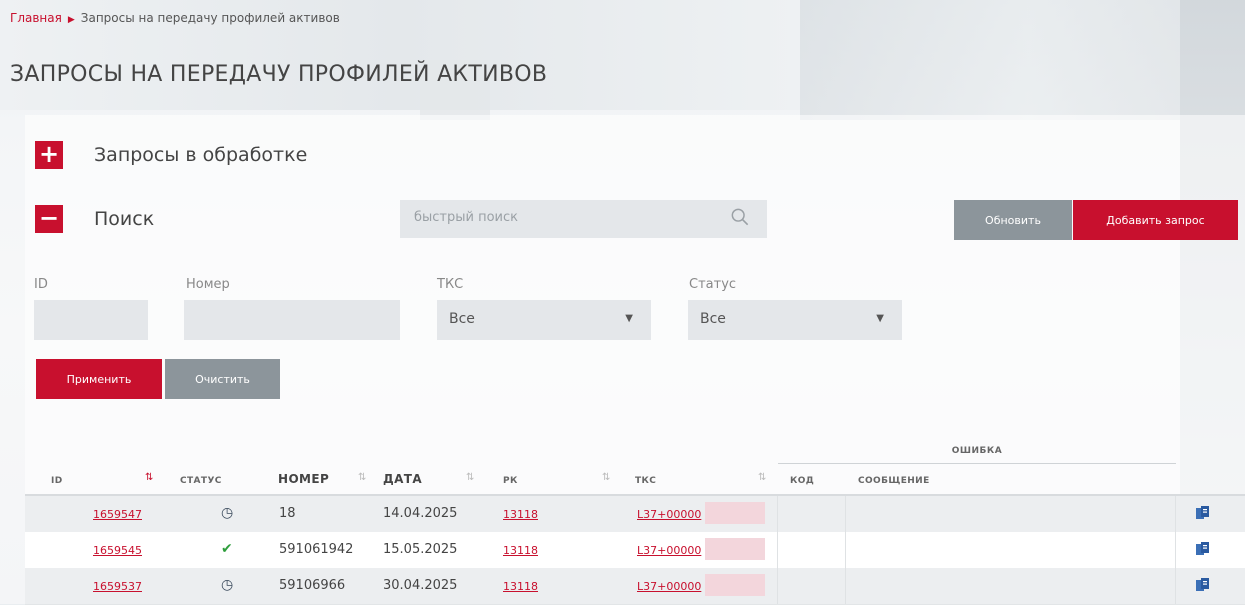 This screenshot has width=1245, height=605. What do you see at coordinates (117, 586) in the screenshot?
I see `row-id-link: 1659537` at bounding box center [117, 586].